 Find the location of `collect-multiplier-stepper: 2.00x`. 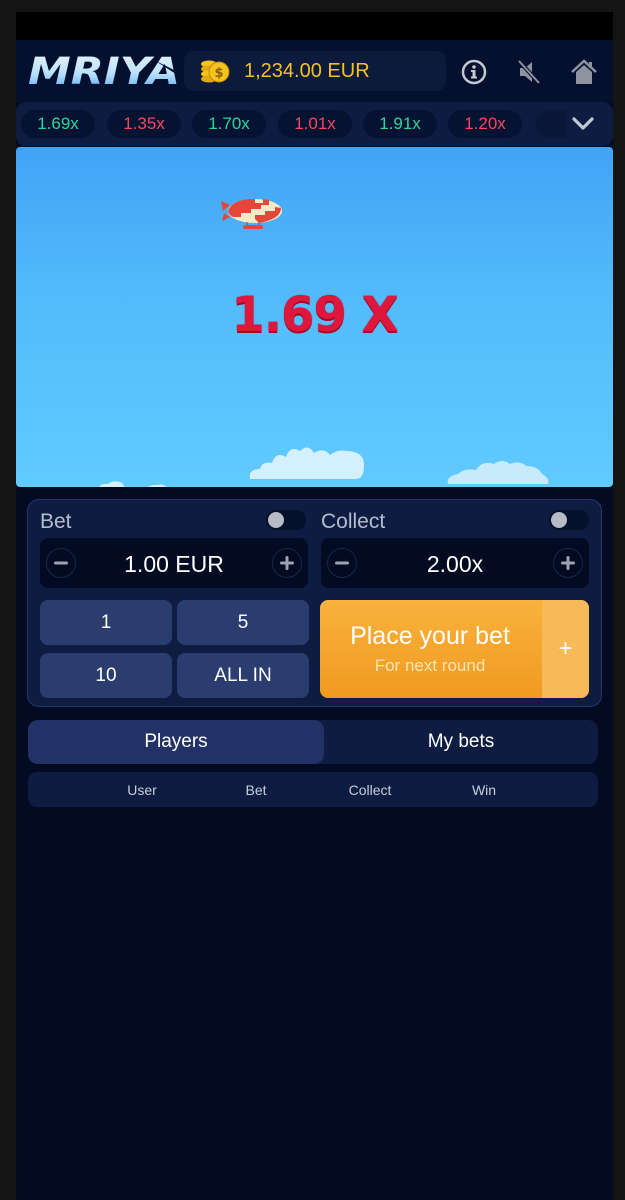

collect-multiplier-stepper: 2.00x is located at coordinates (455, 563).